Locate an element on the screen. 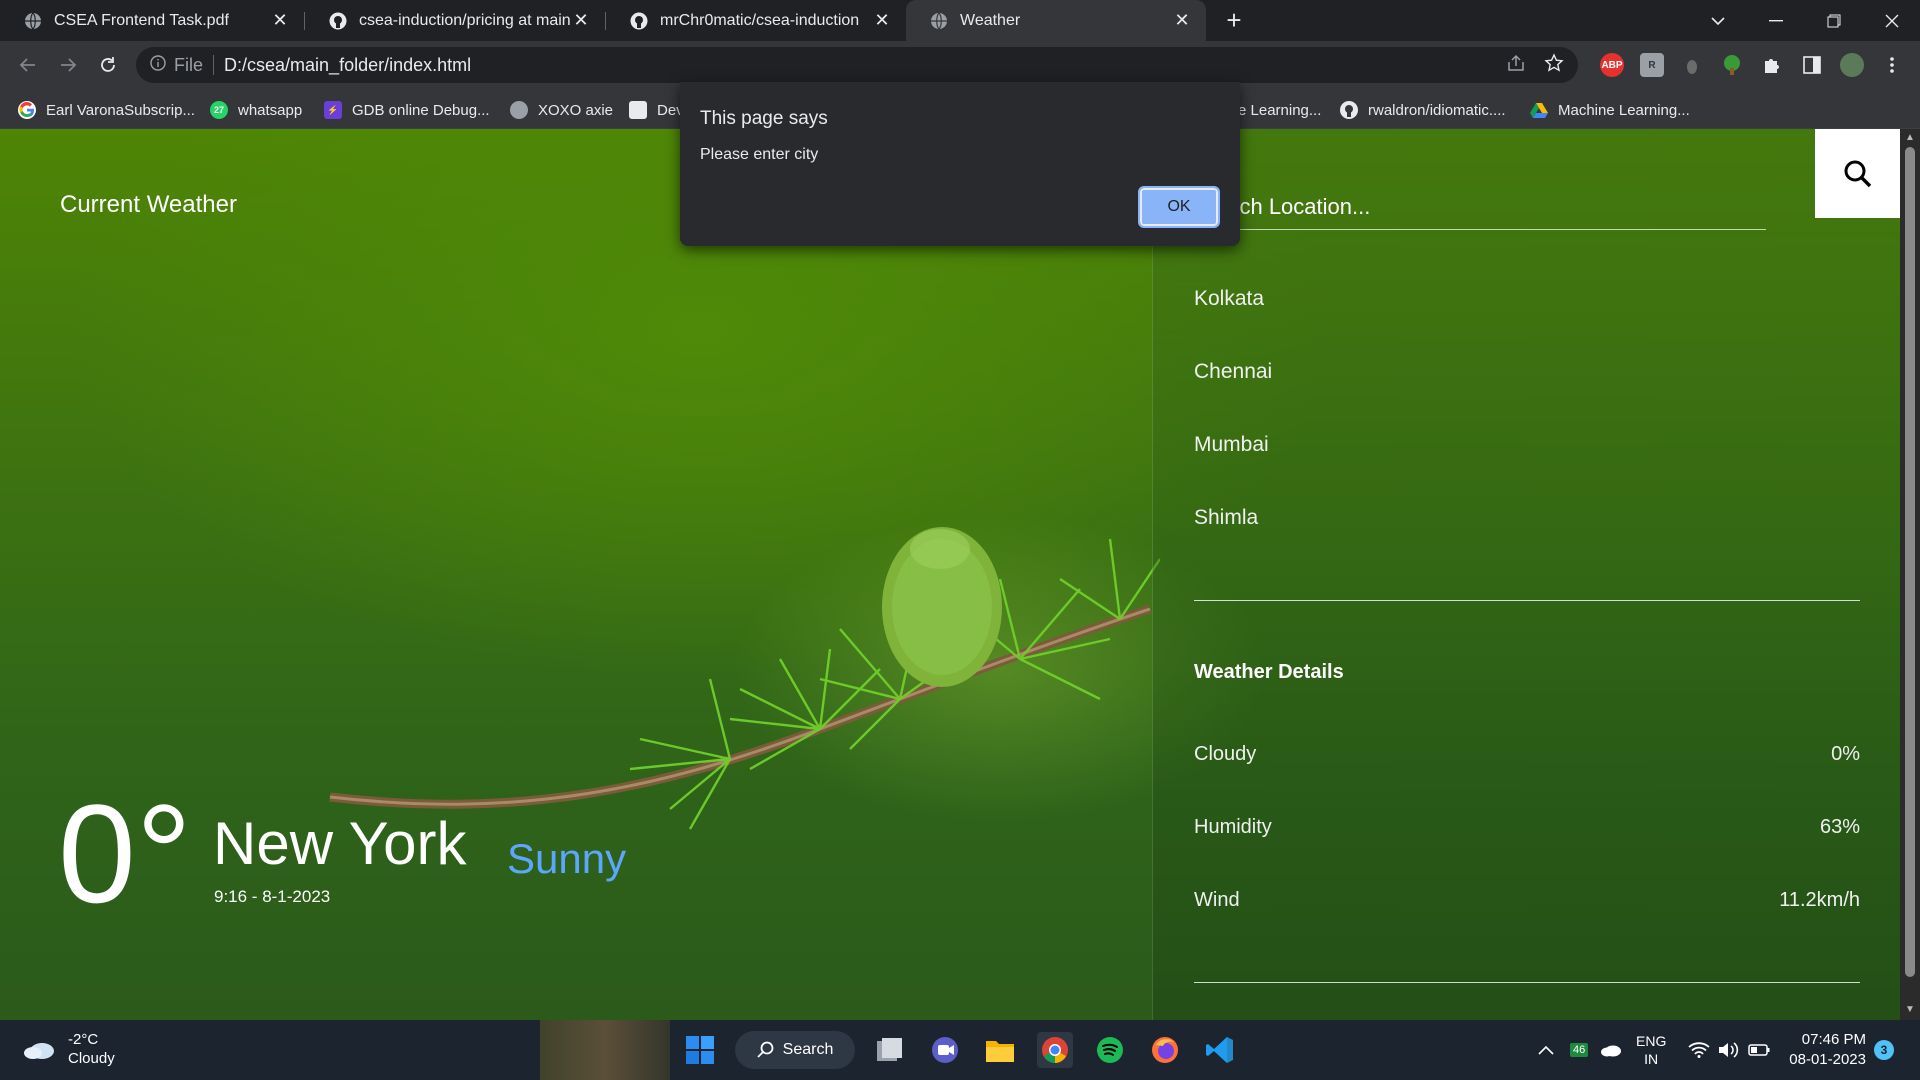 The width and height of the screenshot is (1920, 1080). taskbar-search-label: Search is located at coordinates (808, 1049).